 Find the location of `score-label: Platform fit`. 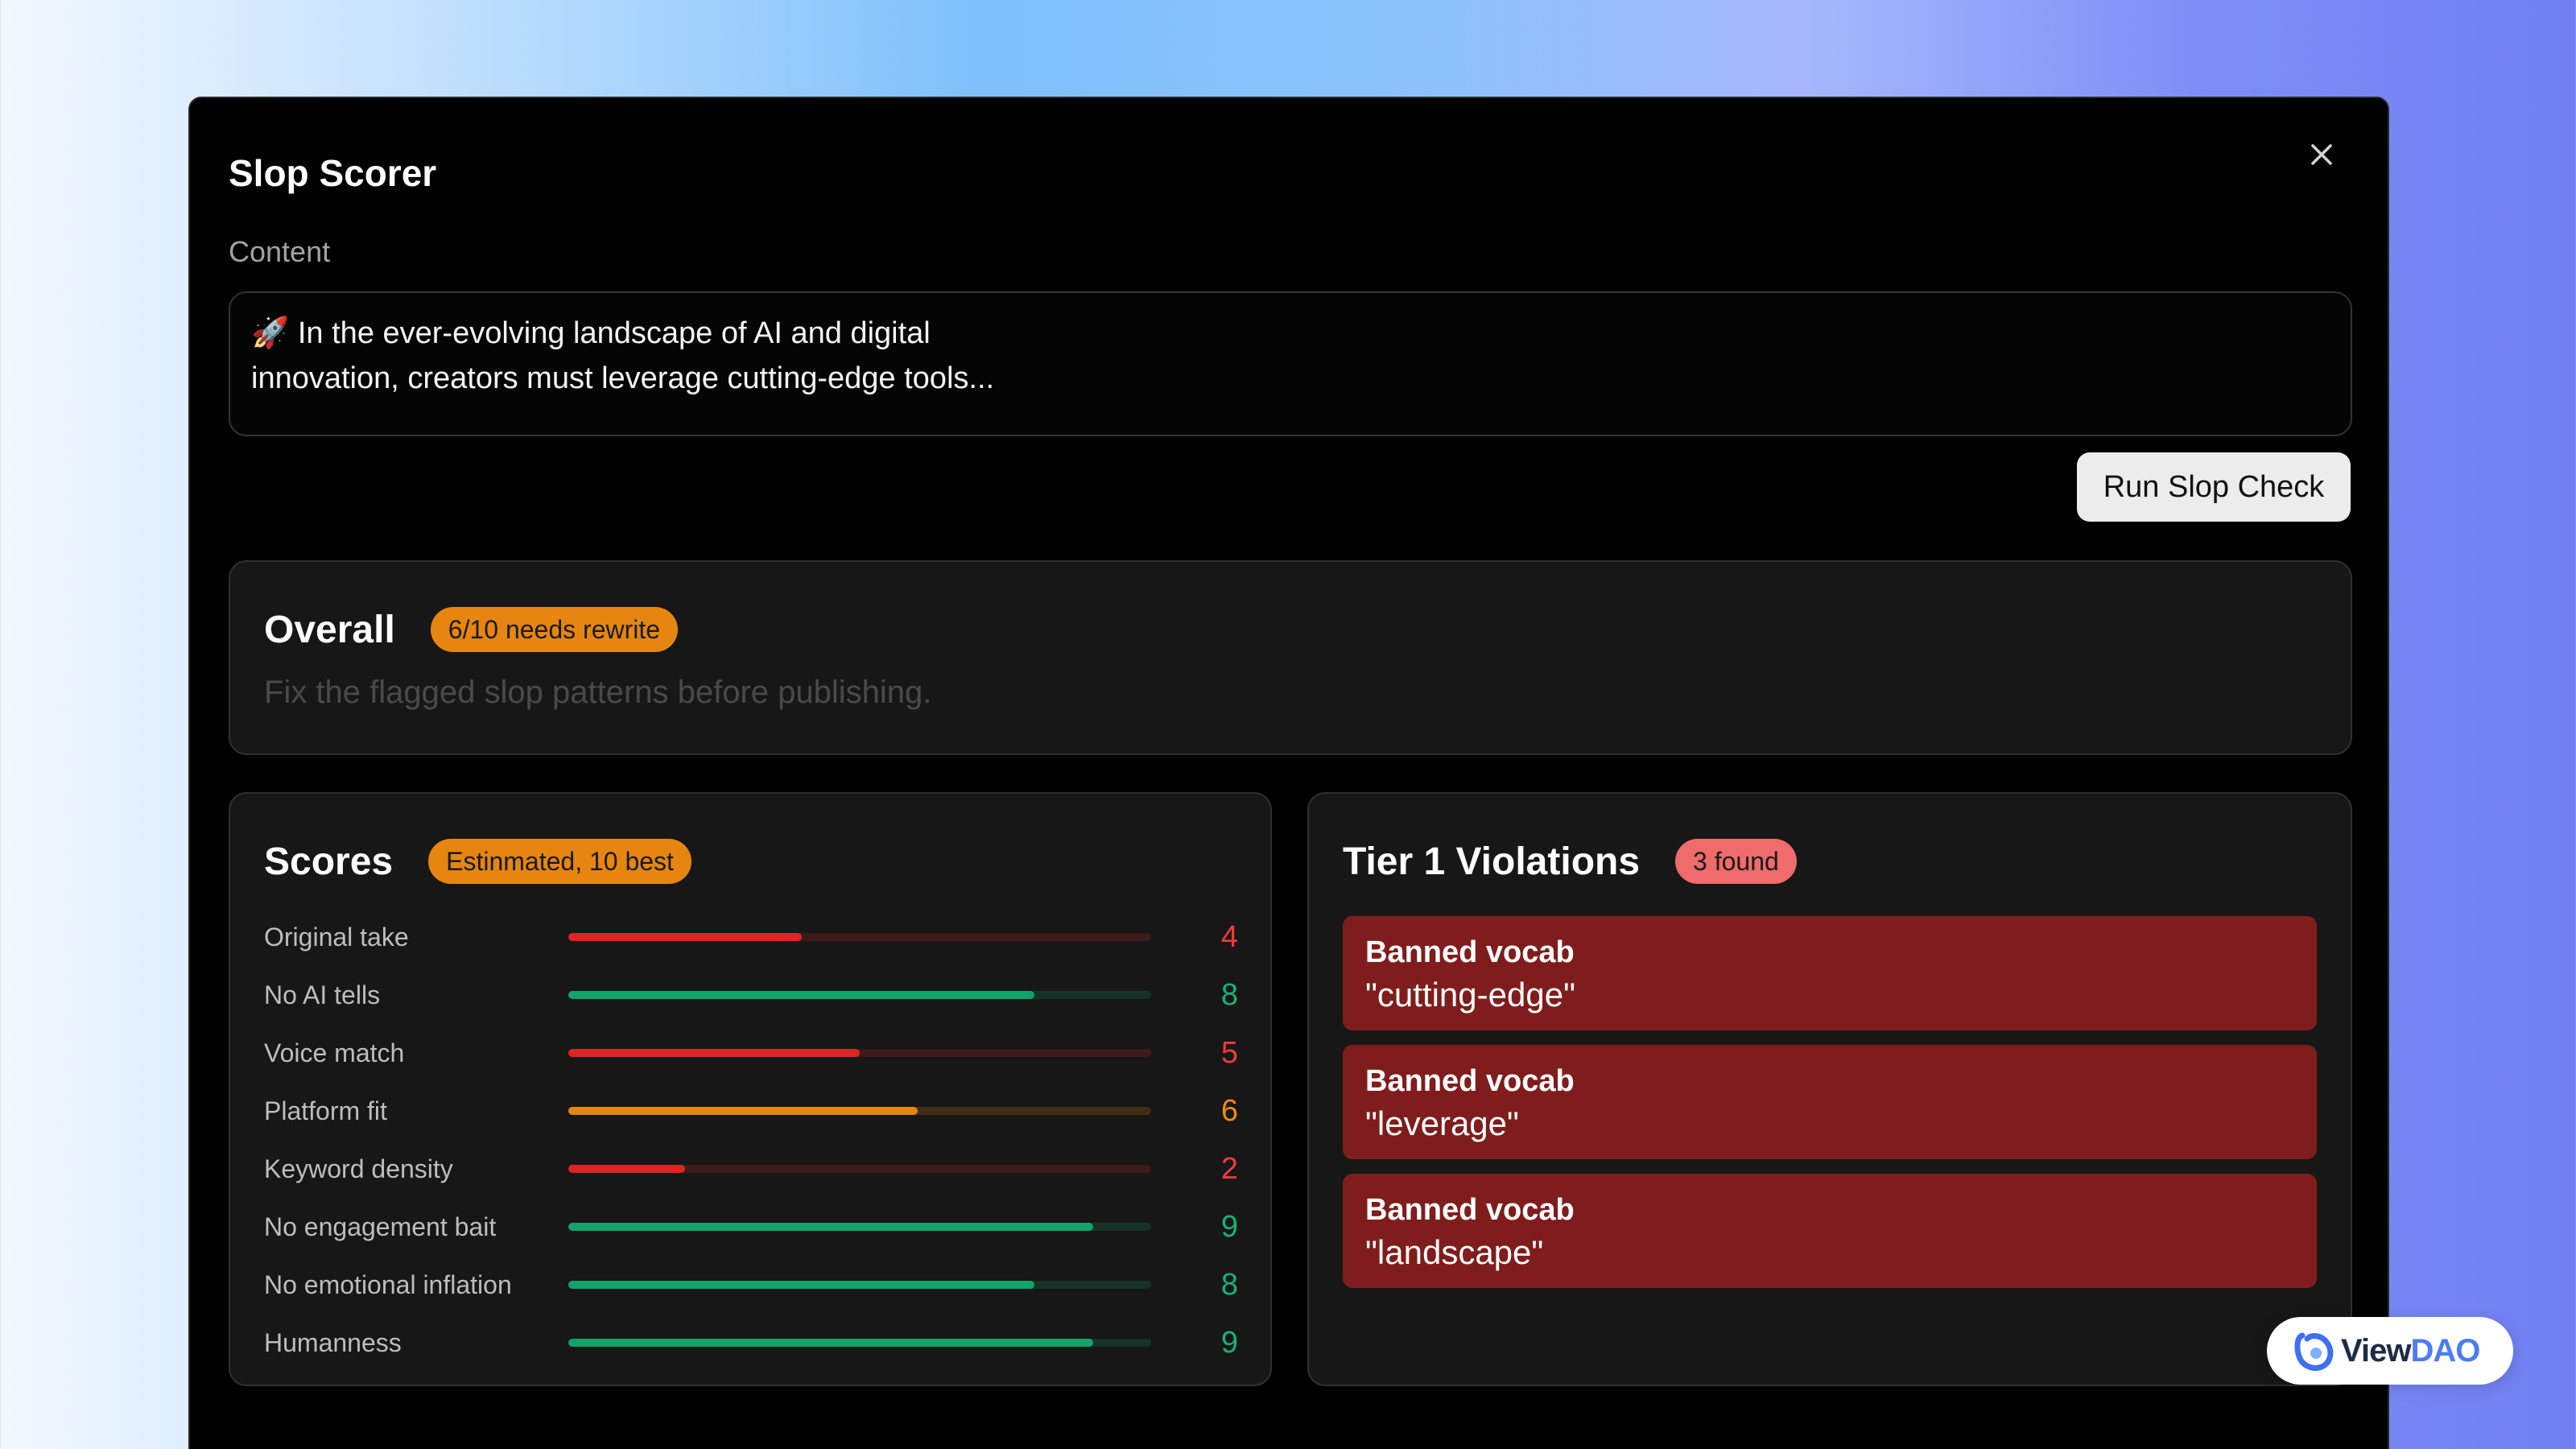

score-label: Platform fit is located at coordinates (325, 1110).